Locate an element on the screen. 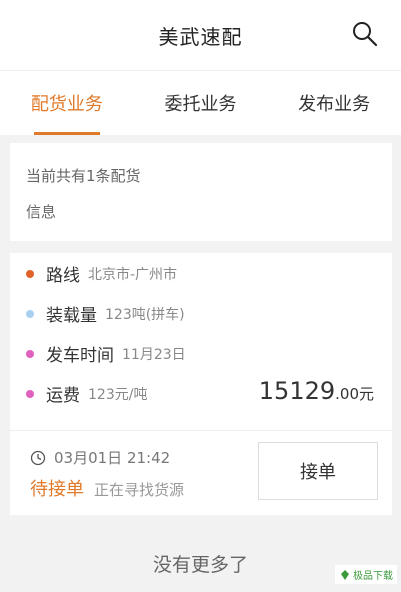 Image resolution: width=401 pixels, height=592 pixels. price-tail: .00元 is located at coordinates (354, 394).